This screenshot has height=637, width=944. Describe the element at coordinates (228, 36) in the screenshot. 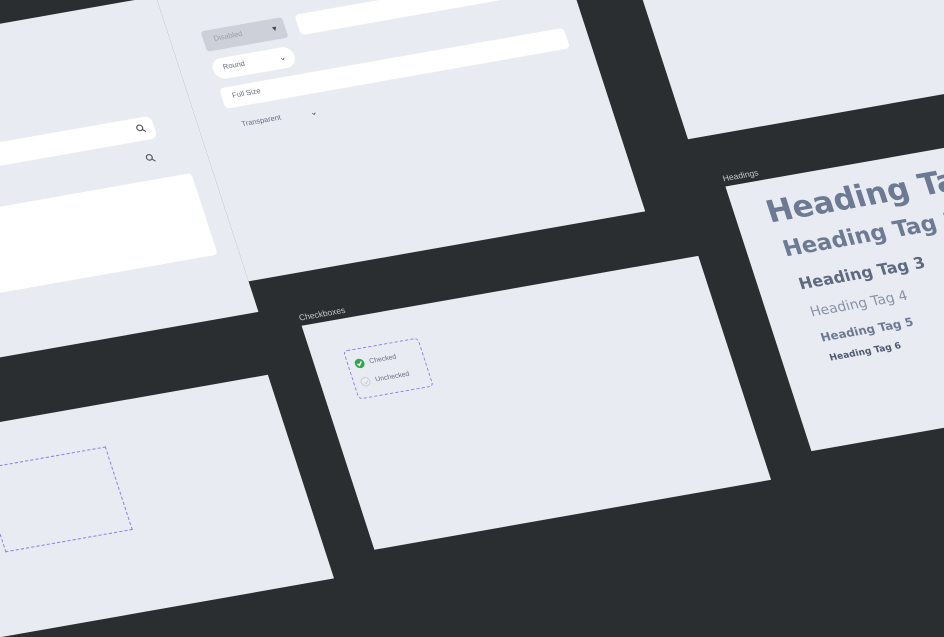

I see `select-disabled-label: Disabled` at that location.